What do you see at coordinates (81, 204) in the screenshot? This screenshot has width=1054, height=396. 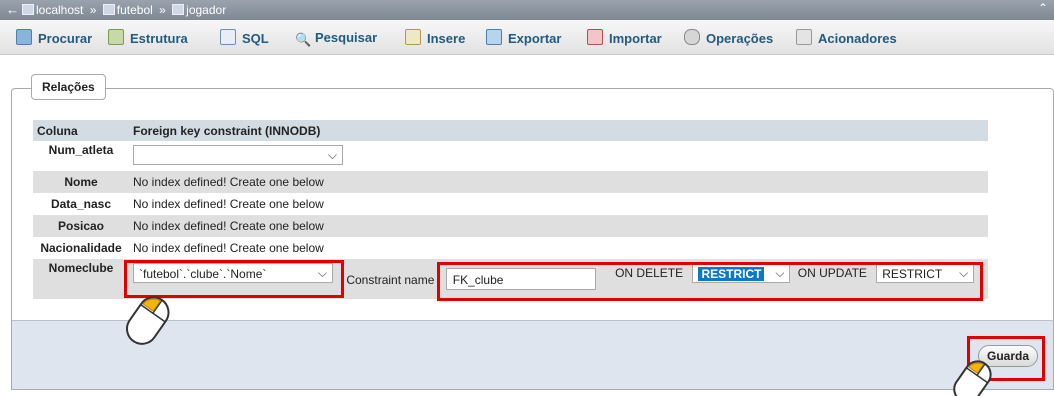 I see `column-name: Data_nasc` at bounding box center [81, 204].